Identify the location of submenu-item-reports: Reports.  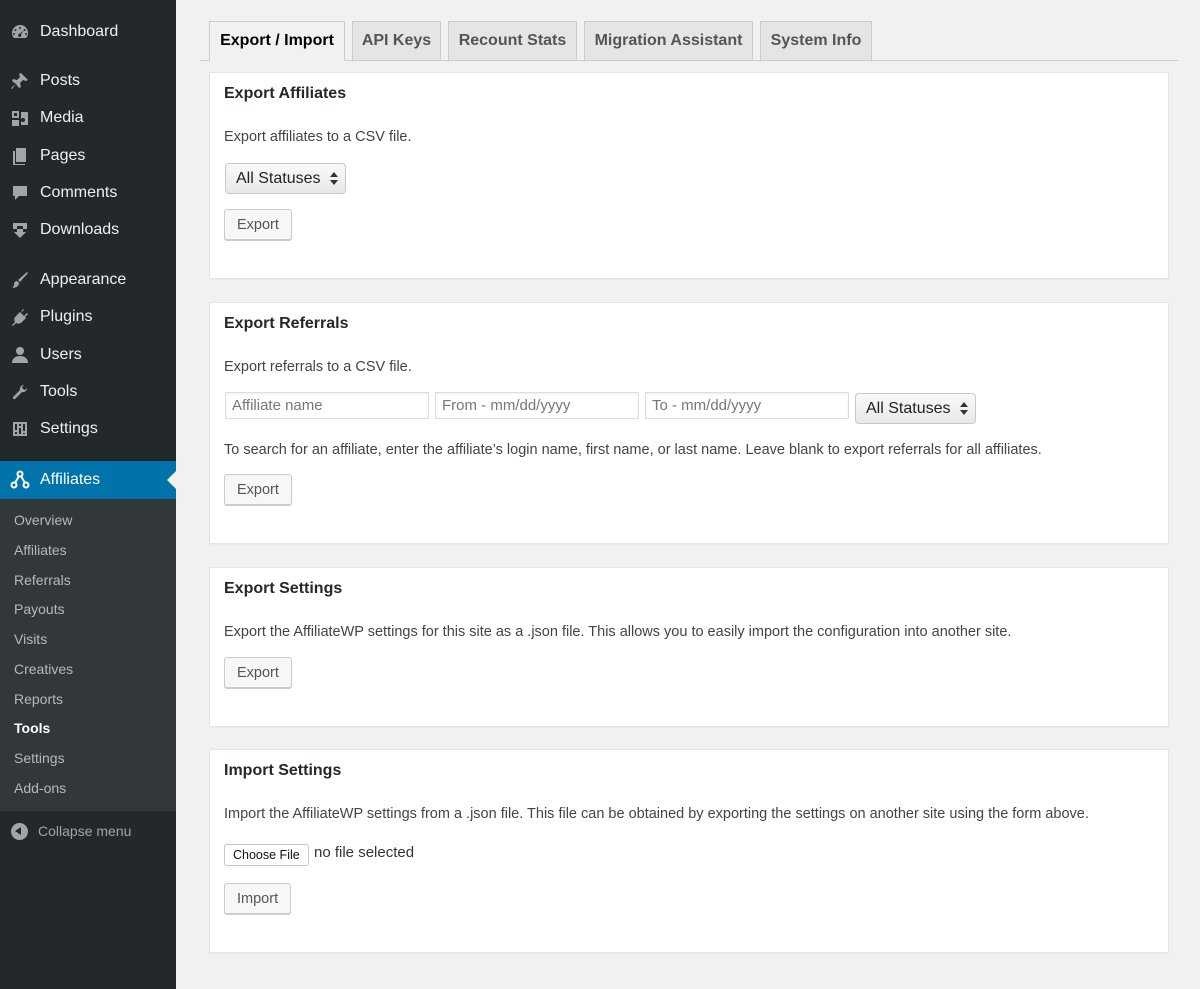
(38, 699).